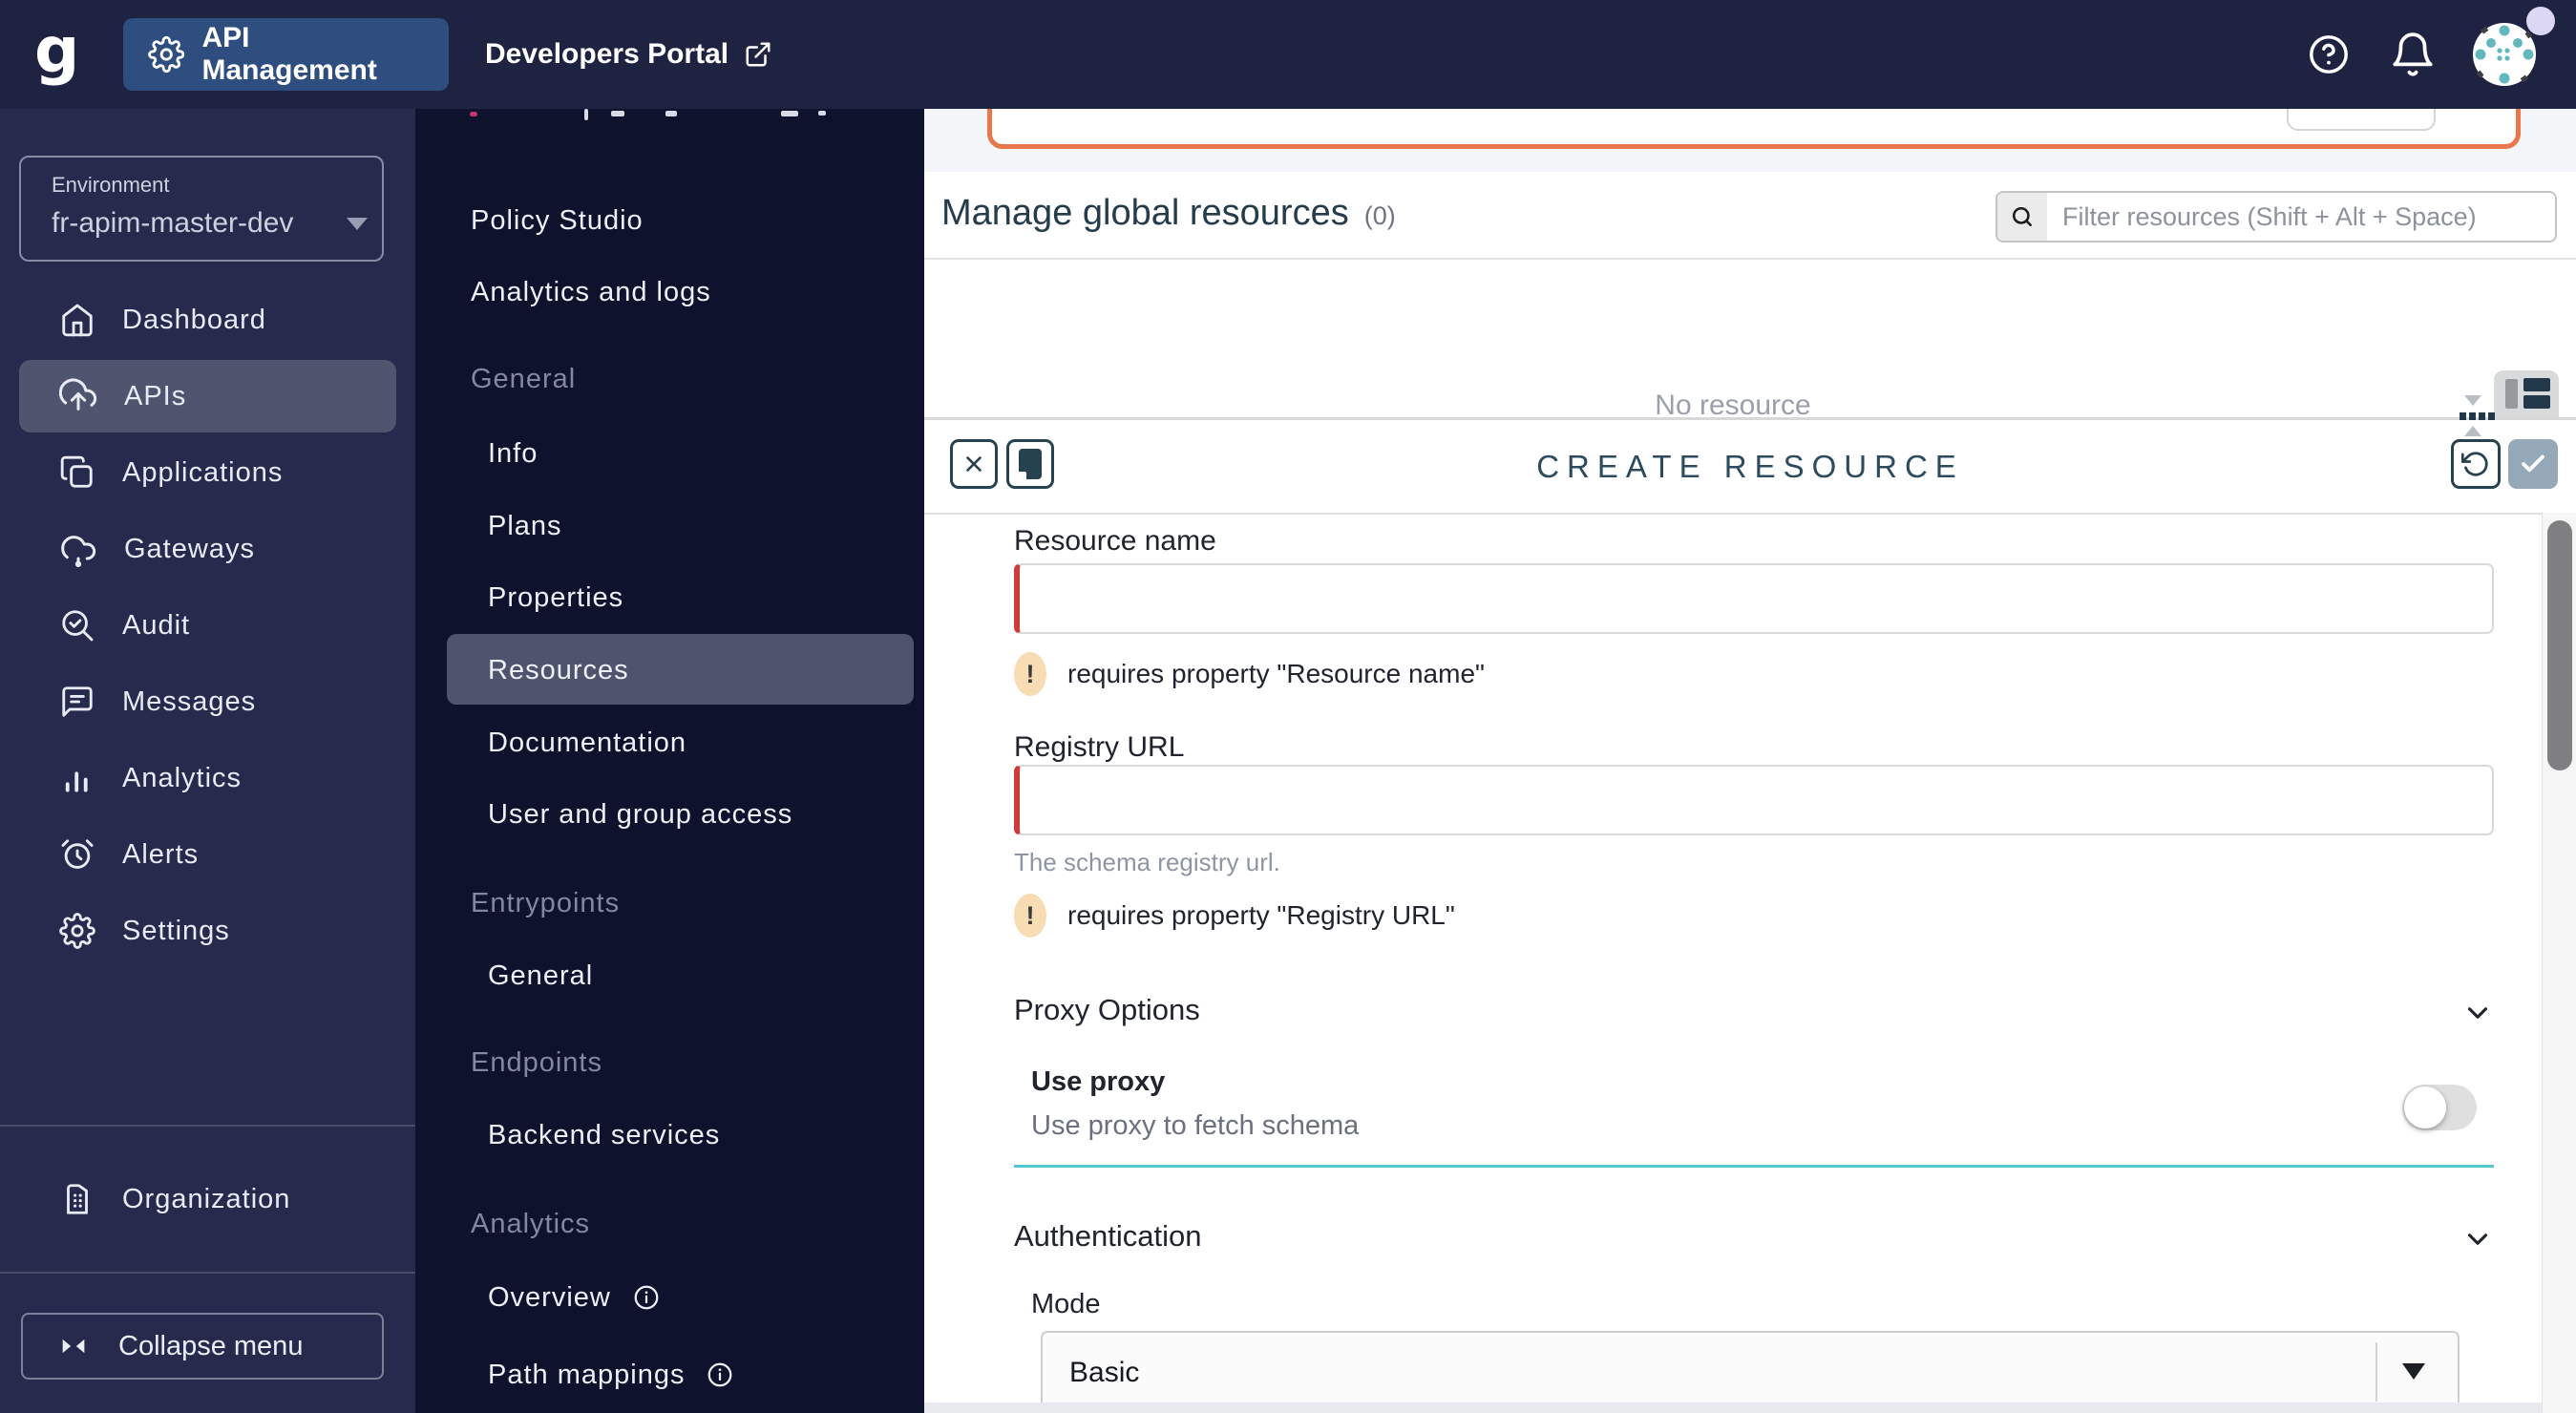  Describe the element at coordinates (546, 902) in the screenshot. I see `menu-section-entrypoints: Entrypoints` at that location.